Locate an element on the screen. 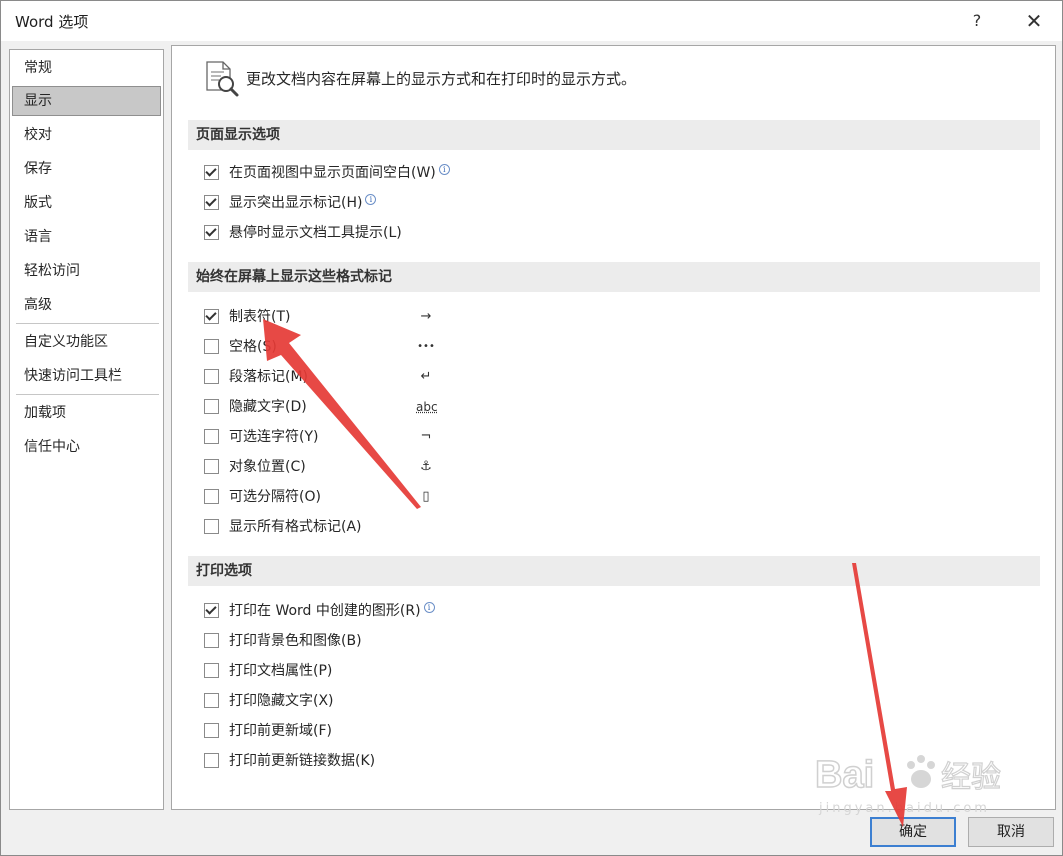 This screenshot has height=856, width=1063. close-button: ✕ is located at coordinates (1034, 21).